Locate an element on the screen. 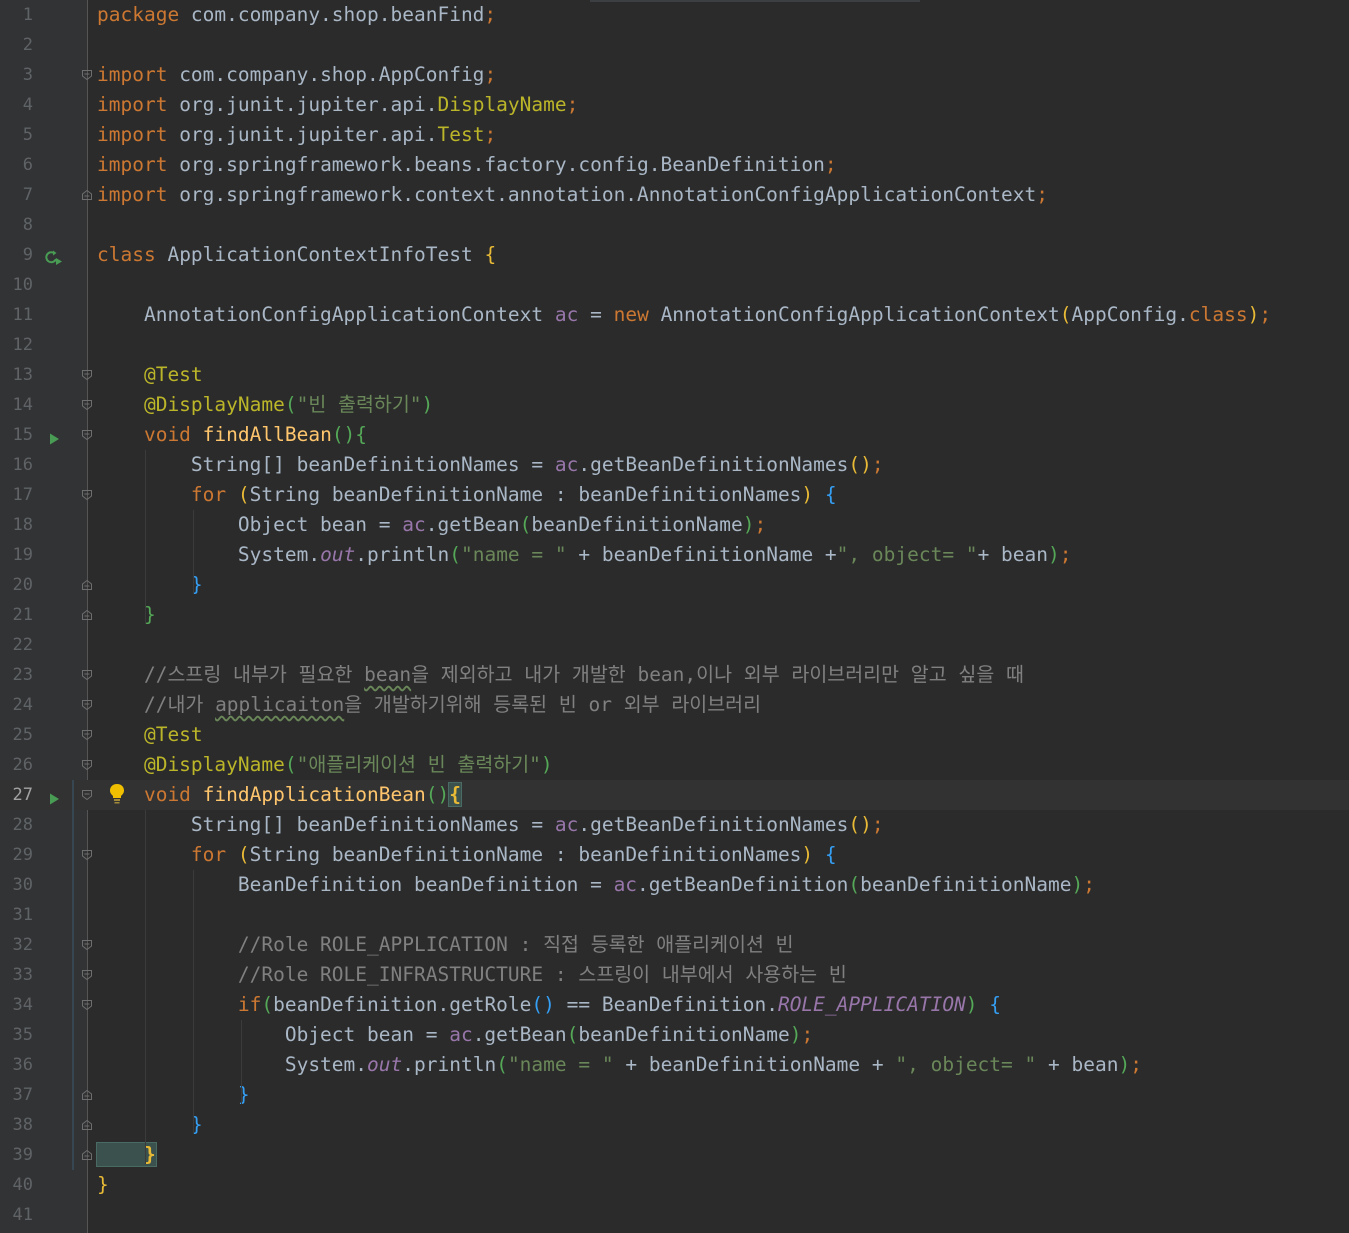 Image resolution: width=1349 pixels, height=1233 pixels. line-number: 33 is located at coordinates (16, 975).